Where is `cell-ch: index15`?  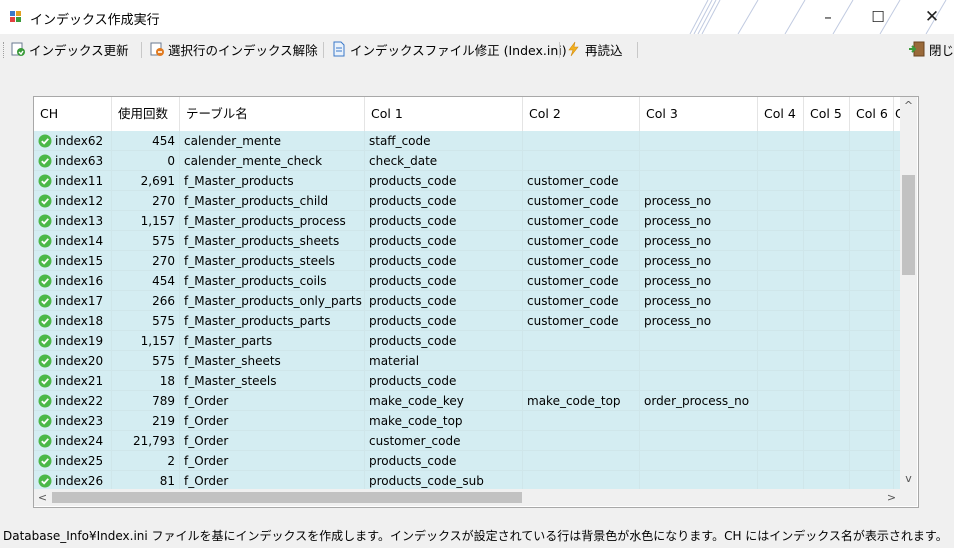
cell-ch: index15 is located at coordinates (73, 261).